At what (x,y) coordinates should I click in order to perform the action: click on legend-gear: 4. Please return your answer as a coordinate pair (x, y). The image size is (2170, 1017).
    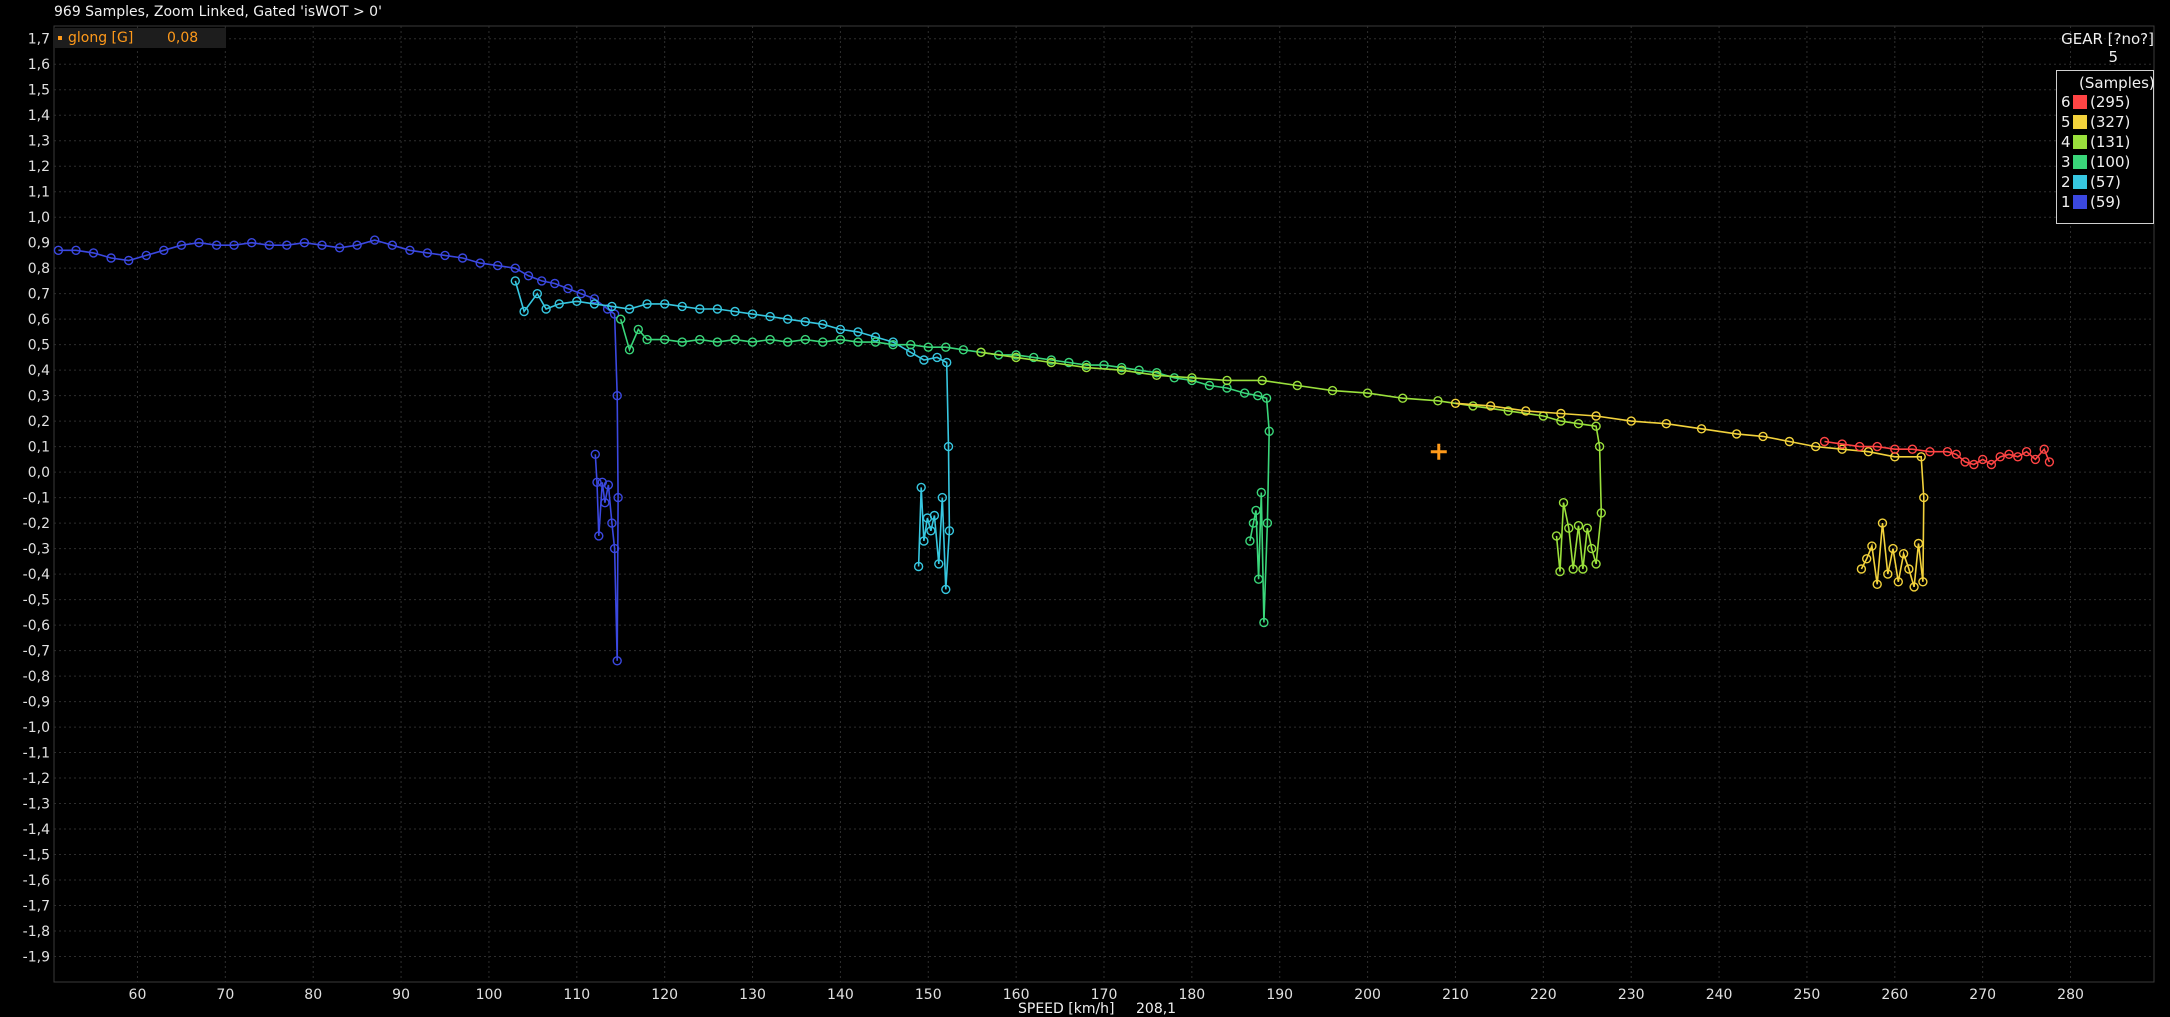
    Looking at the image, I should click on (2066, 142).